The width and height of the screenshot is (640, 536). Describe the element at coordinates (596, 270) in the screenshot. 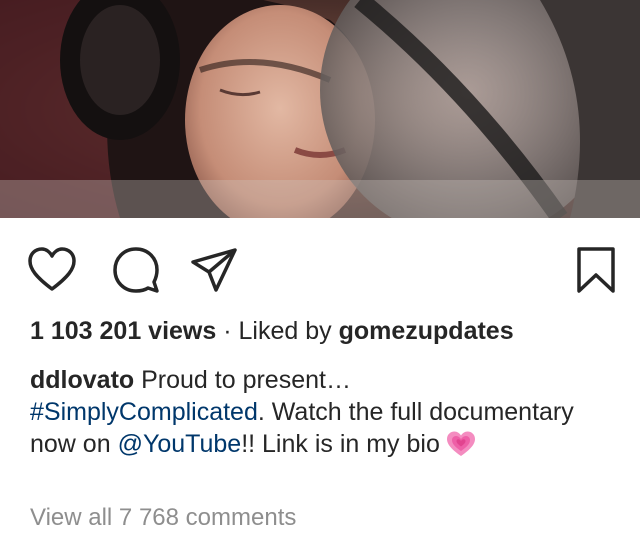

I see `bookmark-icon` at that location.